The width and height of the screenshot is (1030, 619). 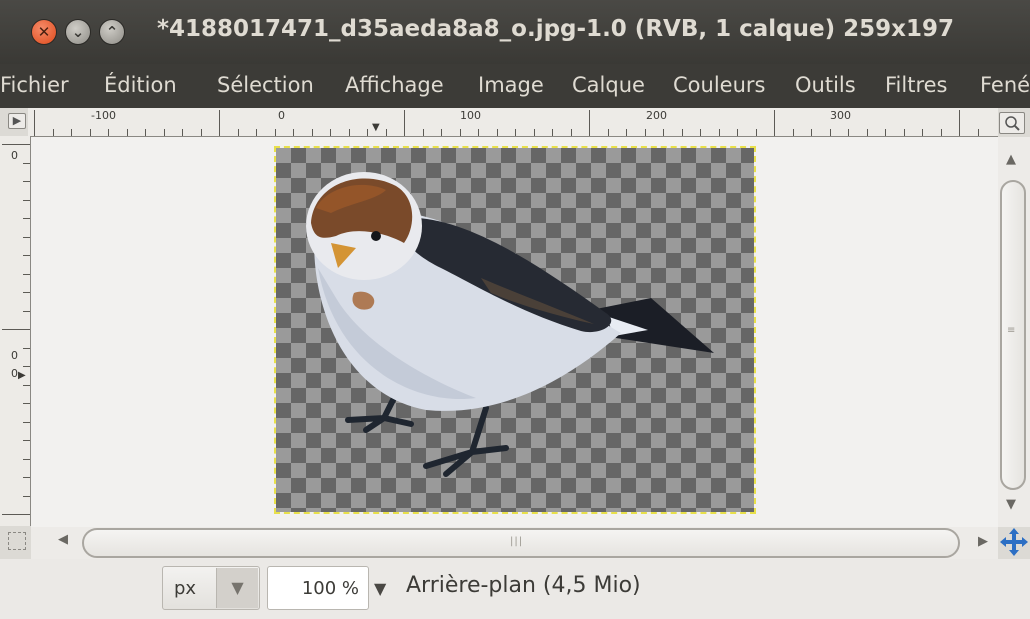 I want to click on unit-dropdown-button: ▼, so click(x=237, y=588).